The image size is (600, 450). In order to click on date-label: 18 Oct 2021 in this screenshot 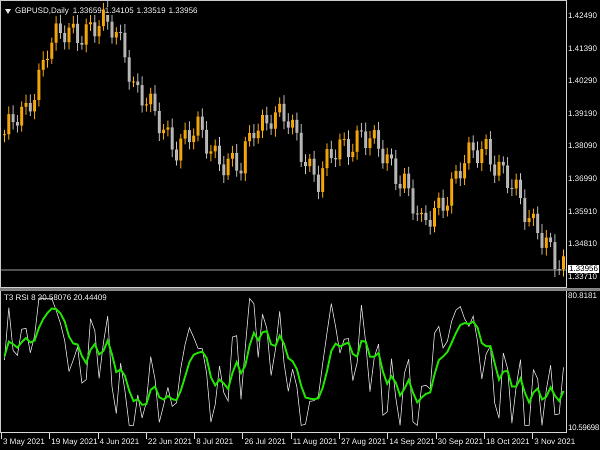, I will do `click(508, 442)`.